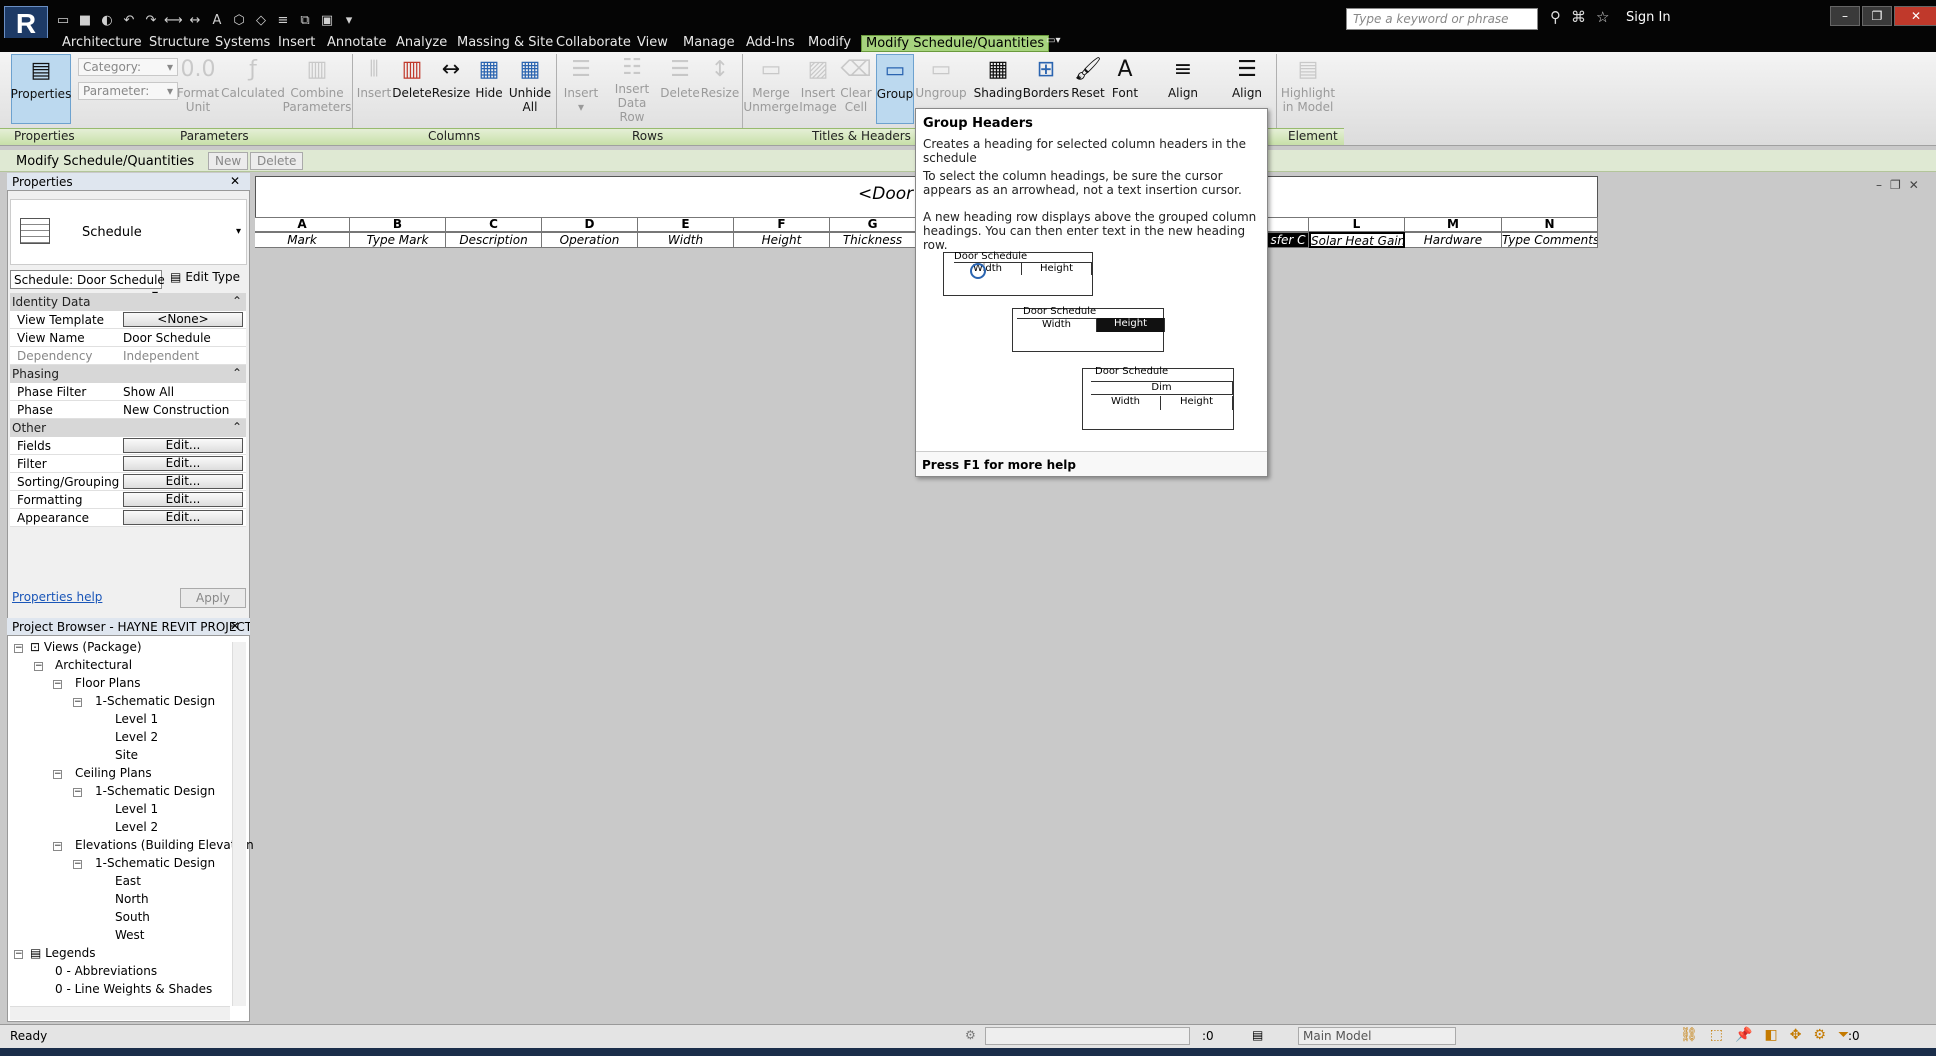 The image size is (1936, 1056). Describe the element at coordinates (1053, 43) in the screenshot. I see `minimize-ribbon-icon: ▭▾` at that location.